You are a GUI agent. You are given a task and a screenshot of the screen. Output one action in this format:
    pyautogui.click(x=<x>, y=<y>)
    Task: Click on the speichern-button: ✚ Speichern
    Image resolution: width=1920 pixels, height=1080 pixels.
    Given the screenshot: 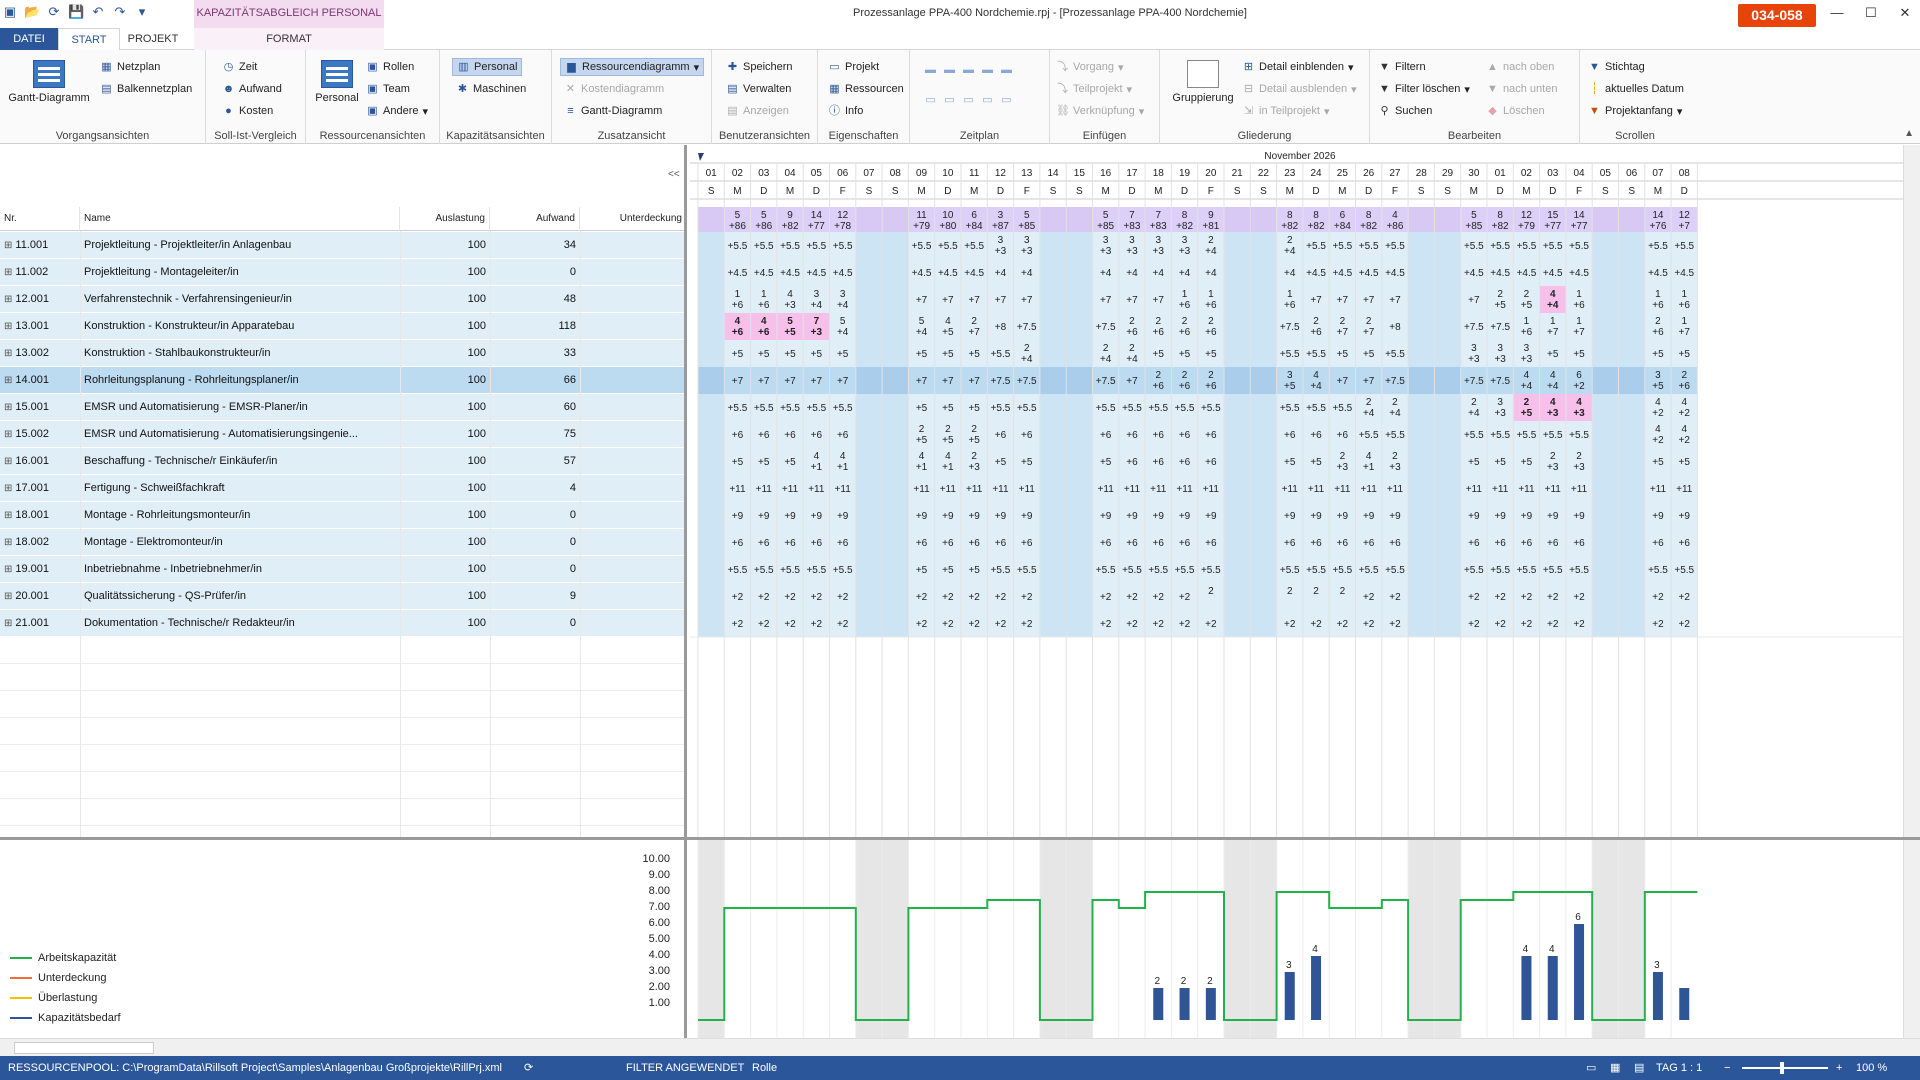 What is the action you would take?
    pyautogui.click(x=759, y=67)
    